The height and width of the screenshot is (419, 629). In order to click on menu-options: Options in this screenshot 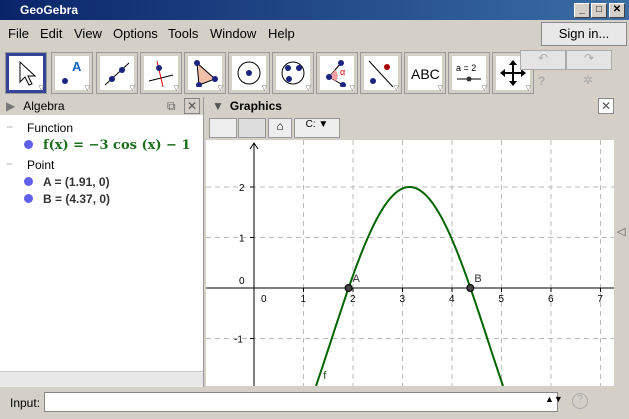, I will do `click(135, 33)`.